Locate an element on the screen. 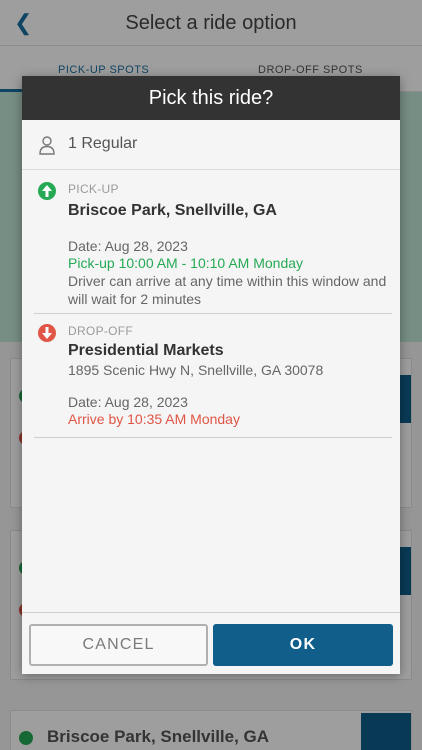 The image size is (422, 750). dropoff-location-name: Presidential Markets is located at coordinates (146, 350).